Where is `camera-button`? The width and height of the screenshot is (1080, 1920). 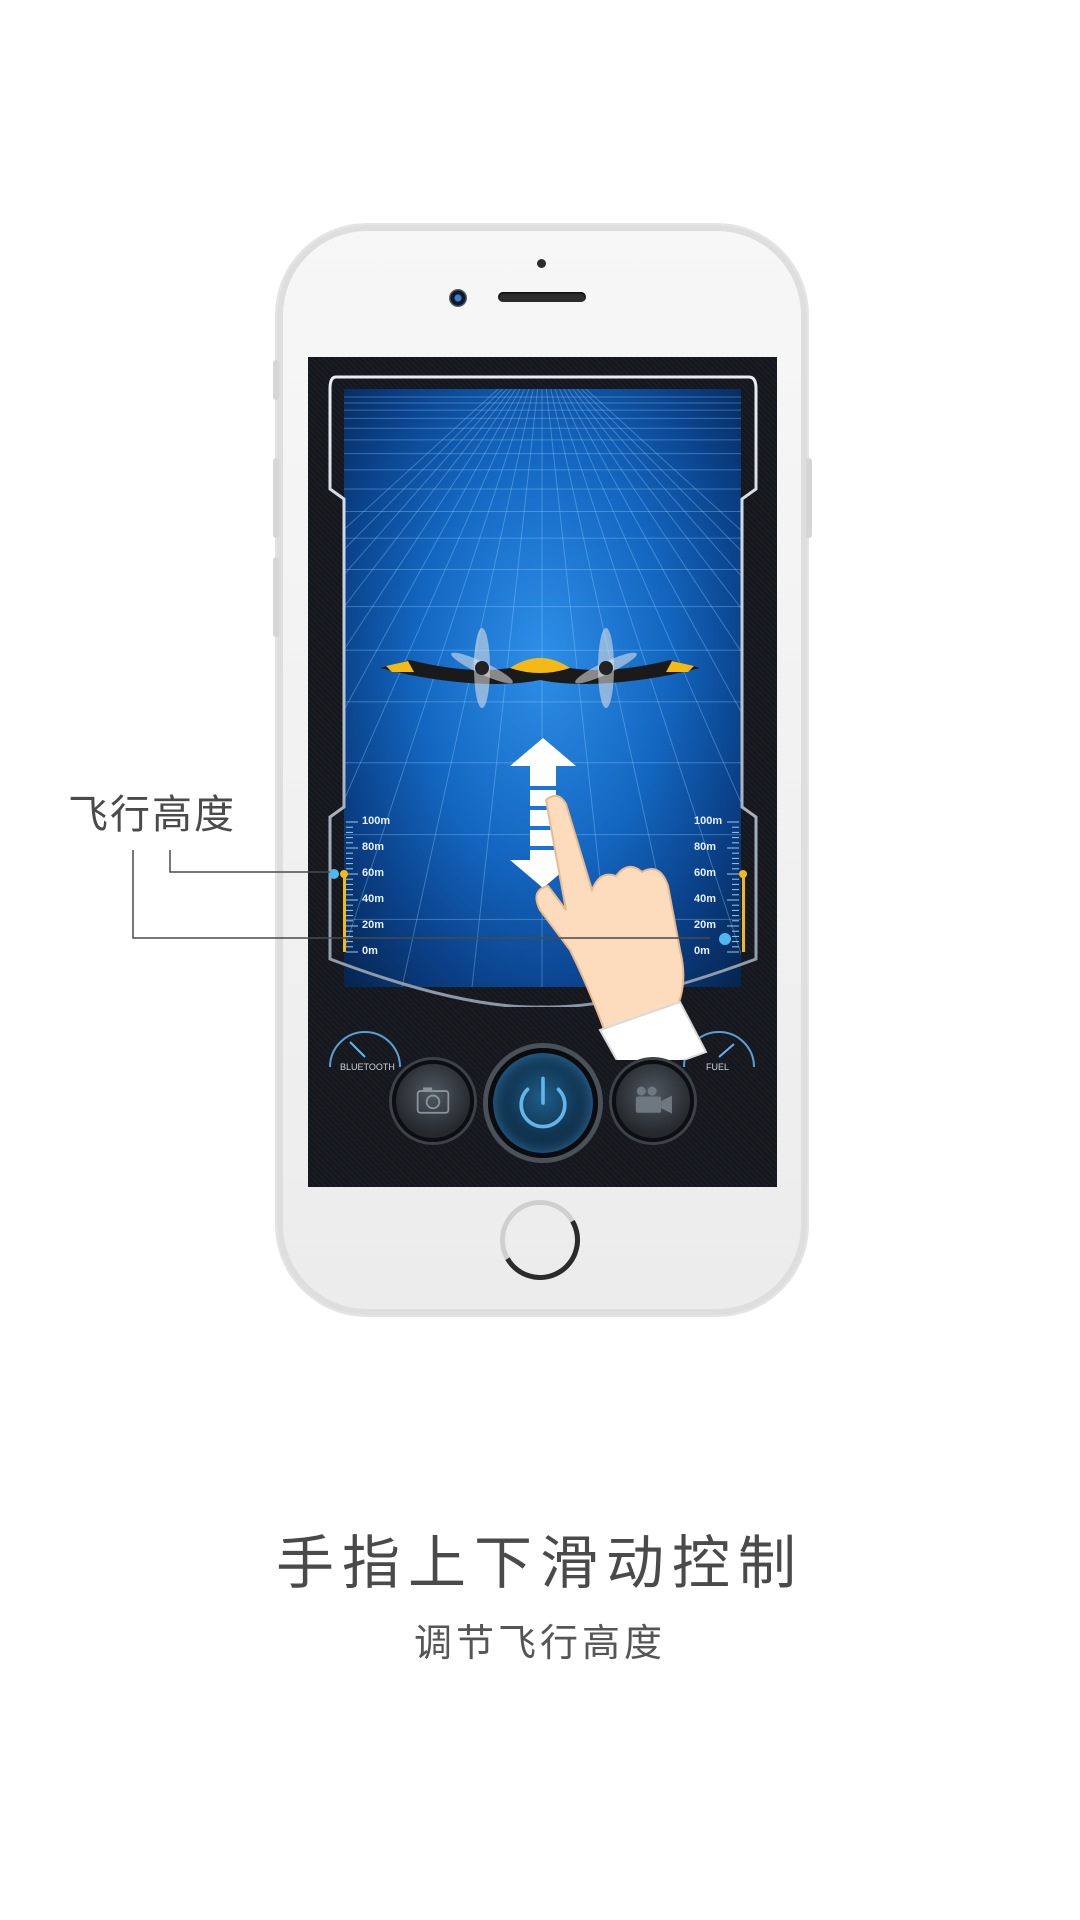
camera-button is located at coordinates (433, 1101).